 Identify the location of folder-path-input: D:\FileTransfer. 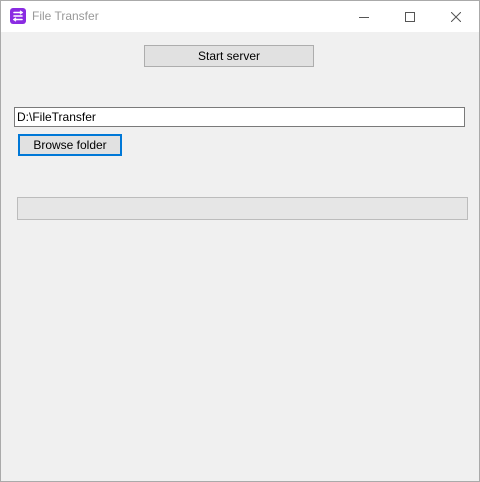
(239, 117).